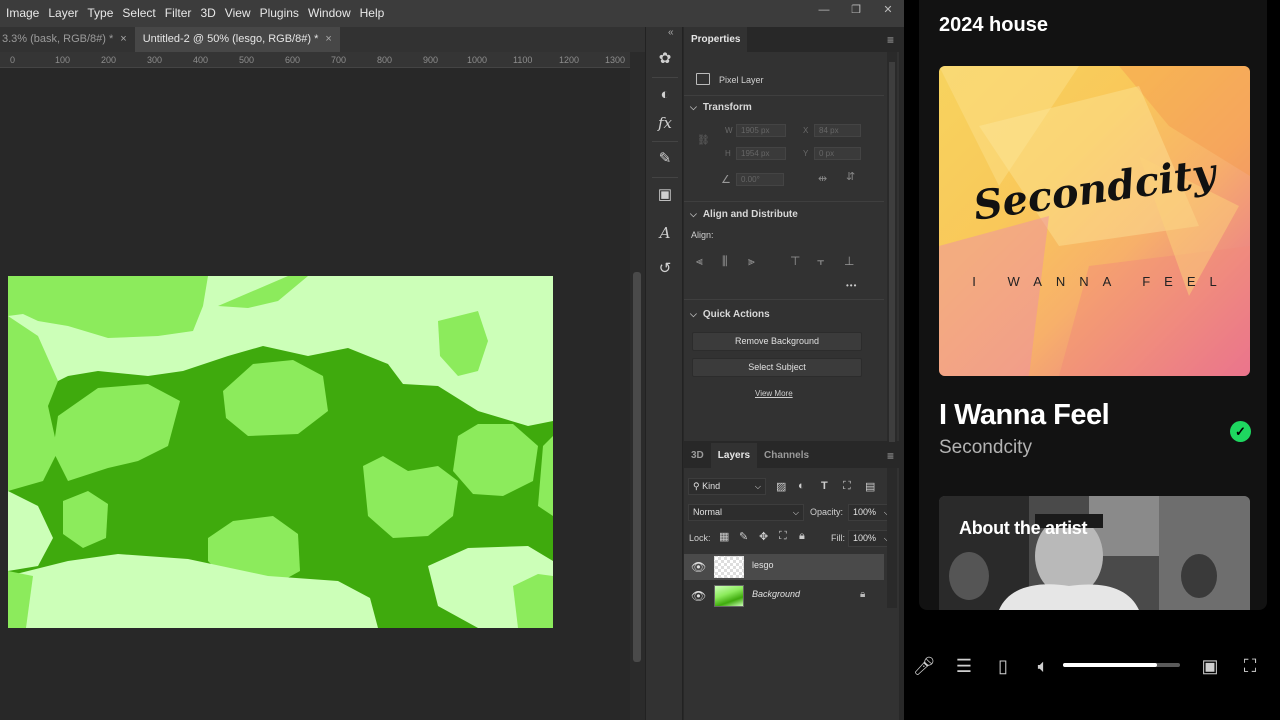 The image size is (1280, 720). What do you see at coordinates (293, 60) in the screenshot?
I see `ruler-tick: 600` at bounding box center [293, 60].